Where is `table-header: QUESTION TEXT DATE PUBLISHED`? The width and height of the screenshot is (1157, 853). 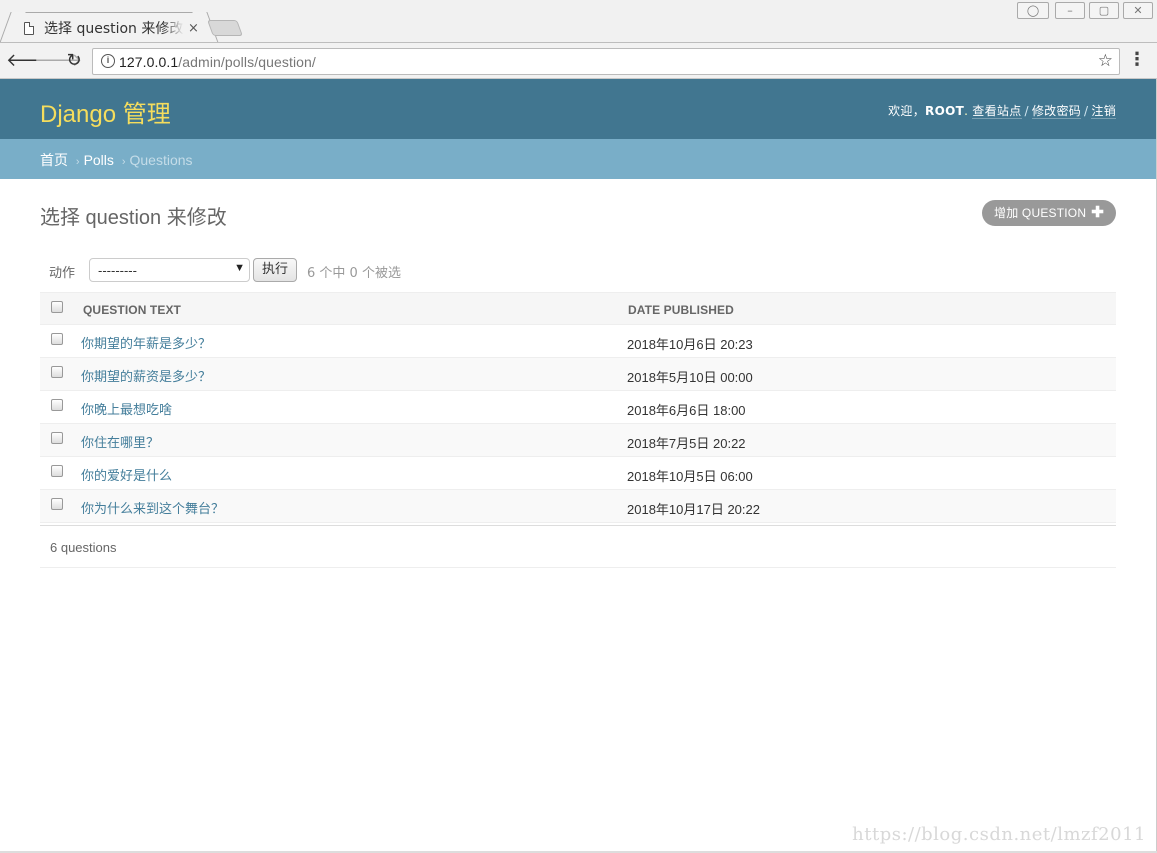
table-header: QUESTION TEXT DATE PUBLISHED is located at coordinates (578, 308).